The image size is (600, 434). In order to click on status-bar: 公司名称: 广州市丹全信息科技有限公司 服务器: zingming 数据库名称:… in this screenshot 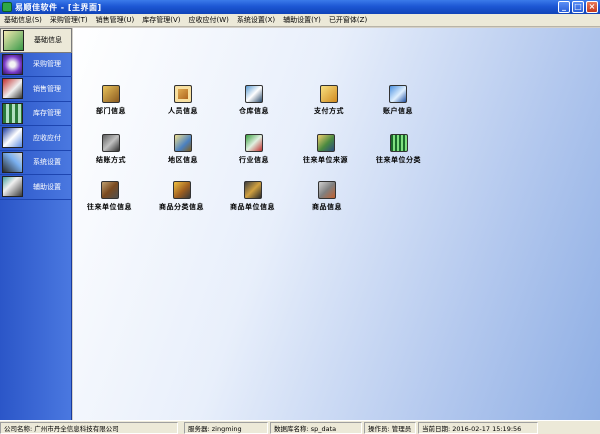, I will do `click(300, 427)`.